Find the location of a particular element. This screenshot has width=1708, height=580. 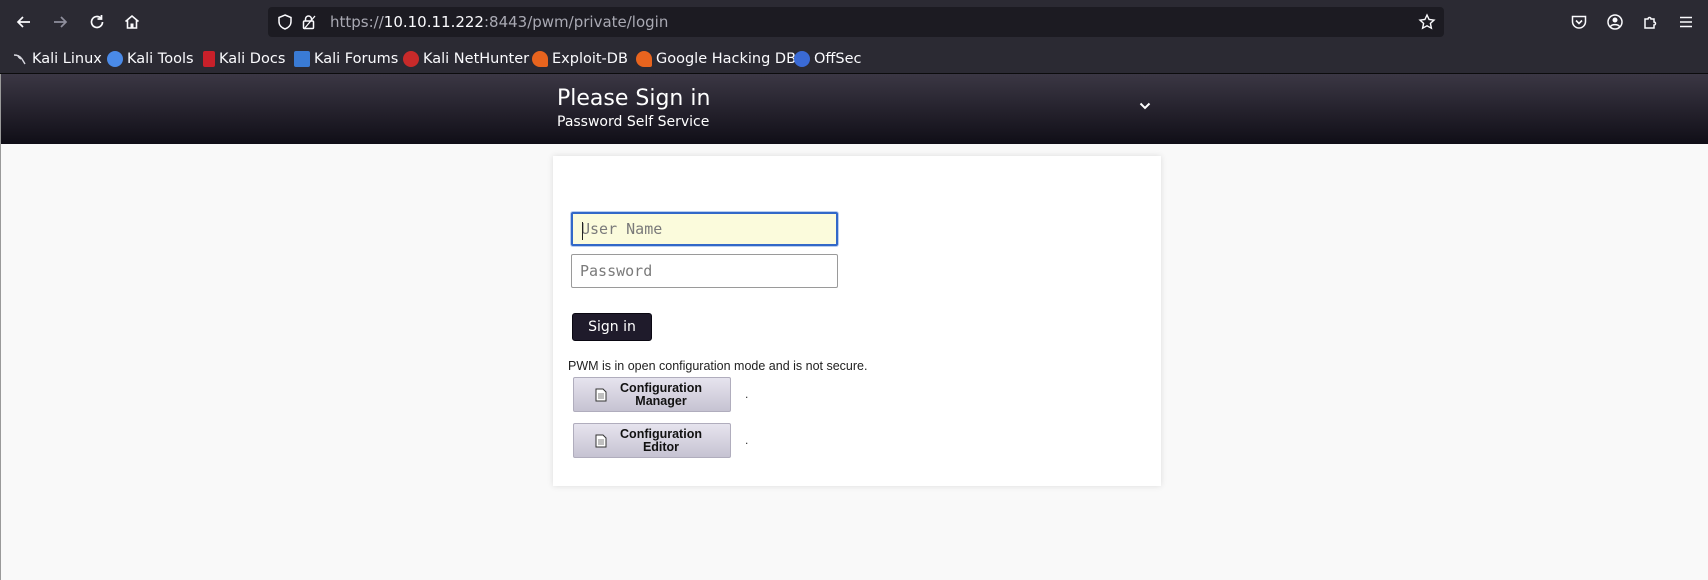

bookmark-label: Kali Docs is located at coordinates (252, 59).